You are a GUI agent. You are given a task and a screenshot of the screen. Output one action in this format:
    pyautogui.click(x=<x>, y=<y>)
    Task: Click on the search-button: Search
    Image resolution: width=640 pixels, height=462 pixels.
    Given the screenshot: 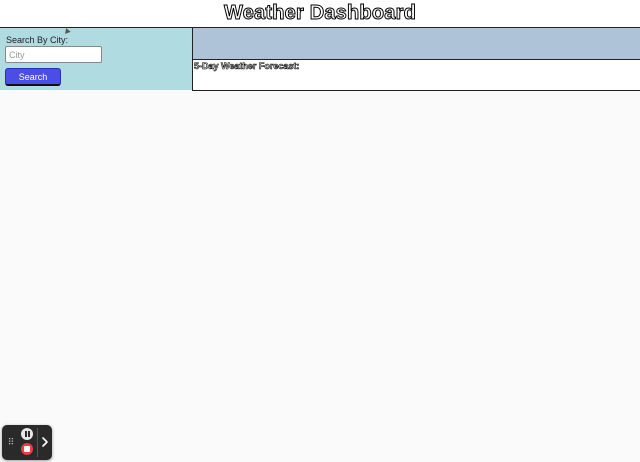 What is the action you would take?
    pyautogui.click(x=33, y=77)
    